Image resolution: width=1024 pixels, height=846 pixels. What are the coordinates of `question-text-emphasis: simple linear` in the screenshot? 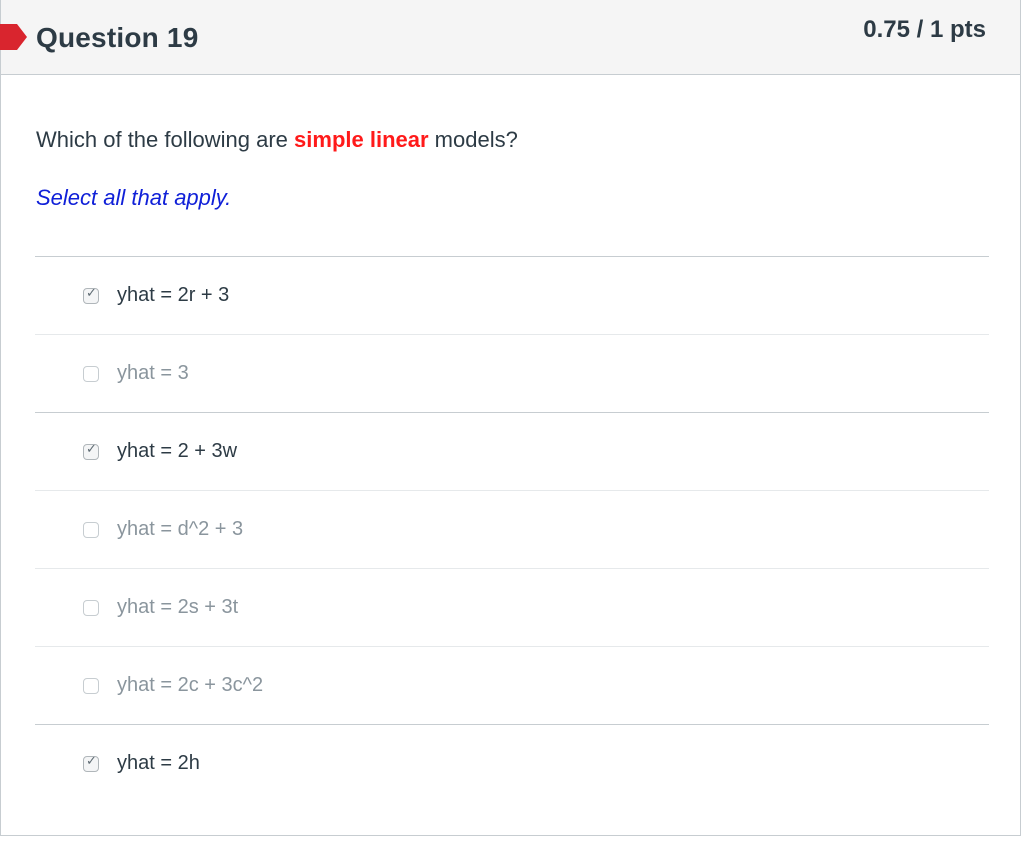 It's located at (361, 139).